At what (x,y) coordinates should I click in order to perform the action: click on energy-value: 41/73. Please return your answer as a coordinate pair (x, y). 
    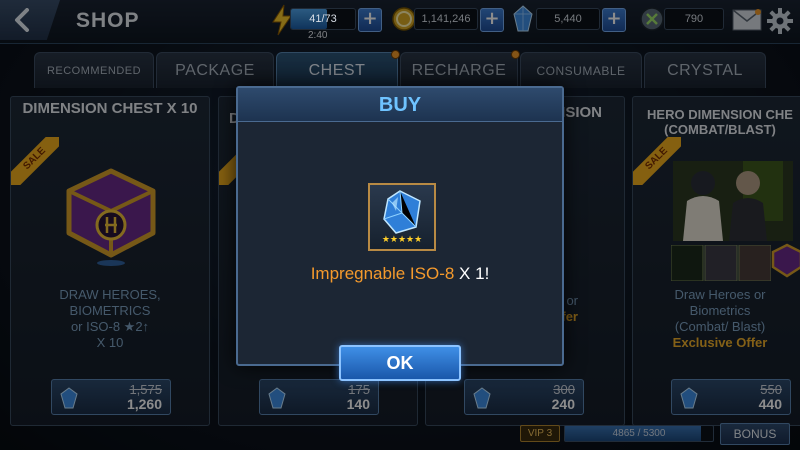
    Looking at the image, I should click on (323, 19).